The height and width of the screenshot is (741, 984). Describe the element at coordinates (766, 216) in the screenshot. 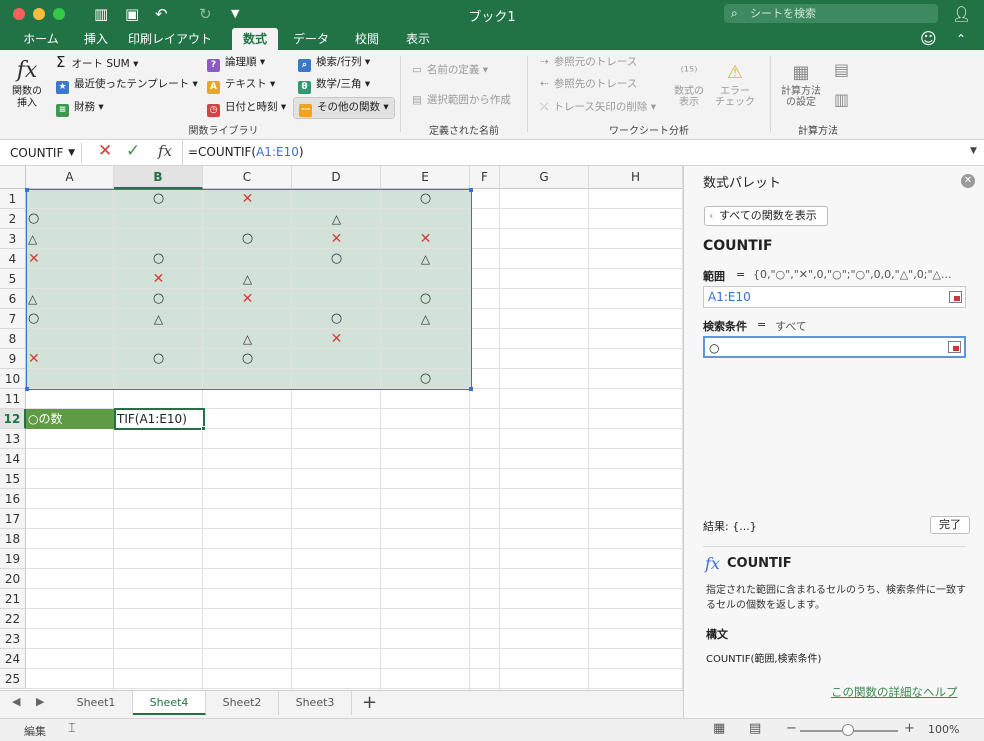

I see `show-all-functions-button: ‹ すべての関数を表示` at that location.